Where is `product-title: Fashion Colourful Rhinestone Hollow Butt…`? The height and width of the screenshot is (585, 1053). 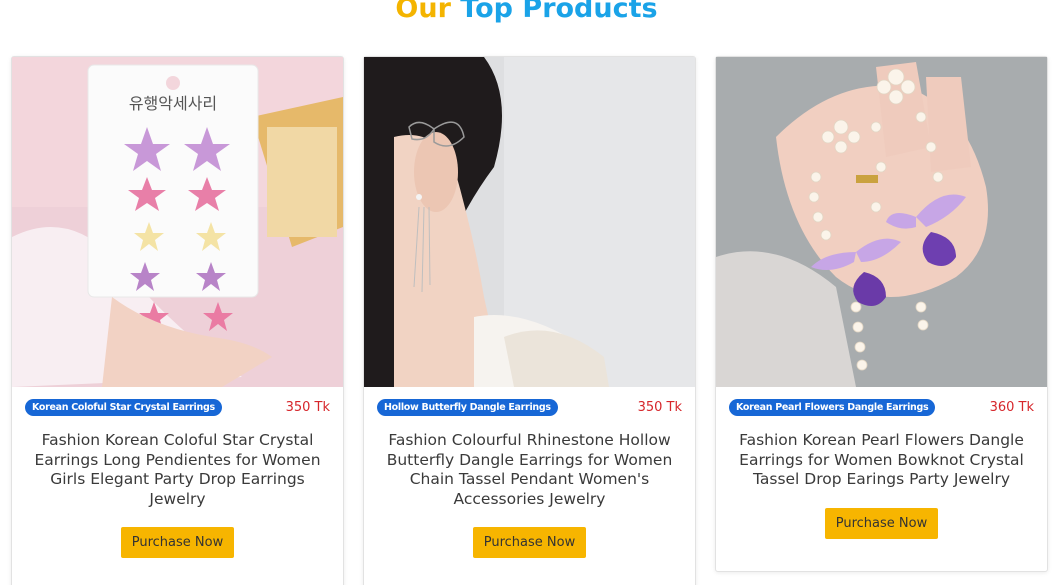 product-title: Fashion Colourful Rhinestone Hollow Butt… is located at coordinates (529, 468).